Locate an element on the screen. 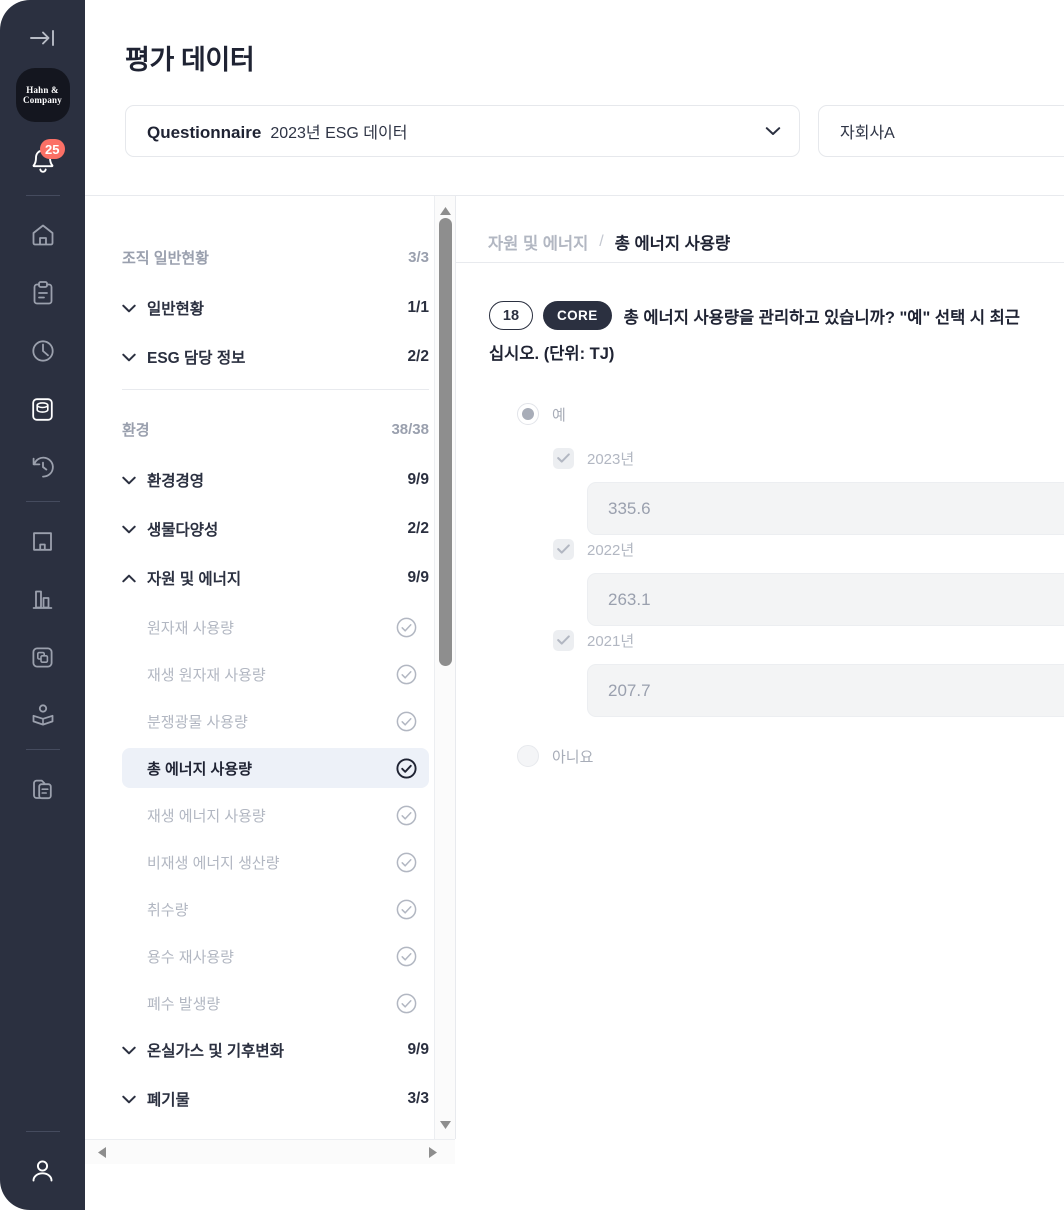  tree-category-label: 환경경영 is located at coordinates (176, 481).